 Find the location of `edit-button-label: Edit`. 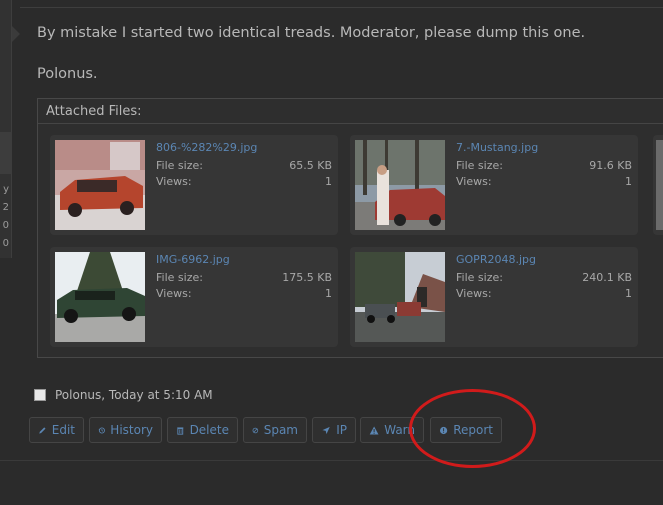

edit-button-label: Edit is located at coordinates (63, 430).